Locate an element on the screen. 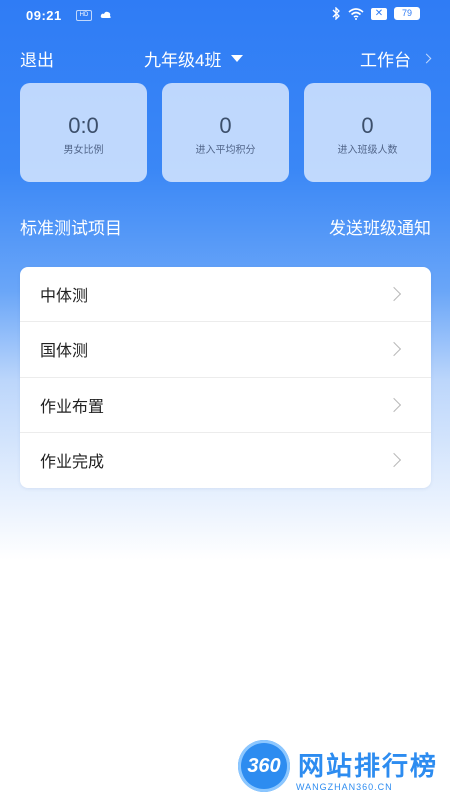 This screenshot has height=800, width=450. wifi-icon is located at coordinates (356, 13).